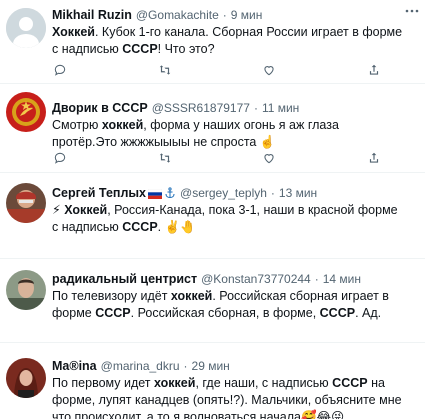 This screenshot has height=419, width=425. I want to click on default-avatar-icon, so click(26, 28).